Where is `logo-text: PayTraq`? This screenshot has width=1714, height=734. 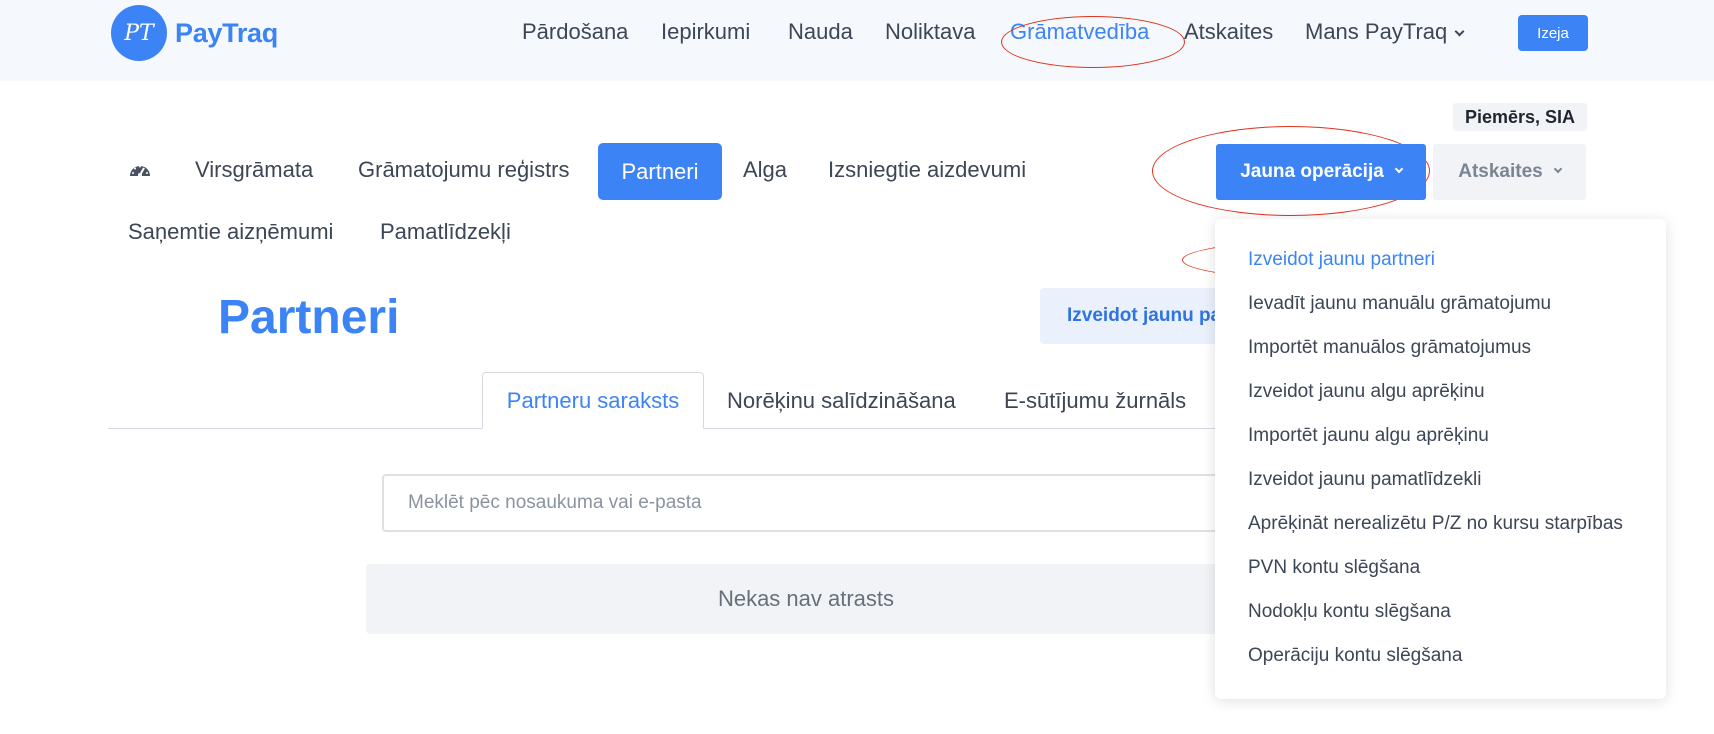
logo-text: PayTraq is located at coordinates (226, 32).